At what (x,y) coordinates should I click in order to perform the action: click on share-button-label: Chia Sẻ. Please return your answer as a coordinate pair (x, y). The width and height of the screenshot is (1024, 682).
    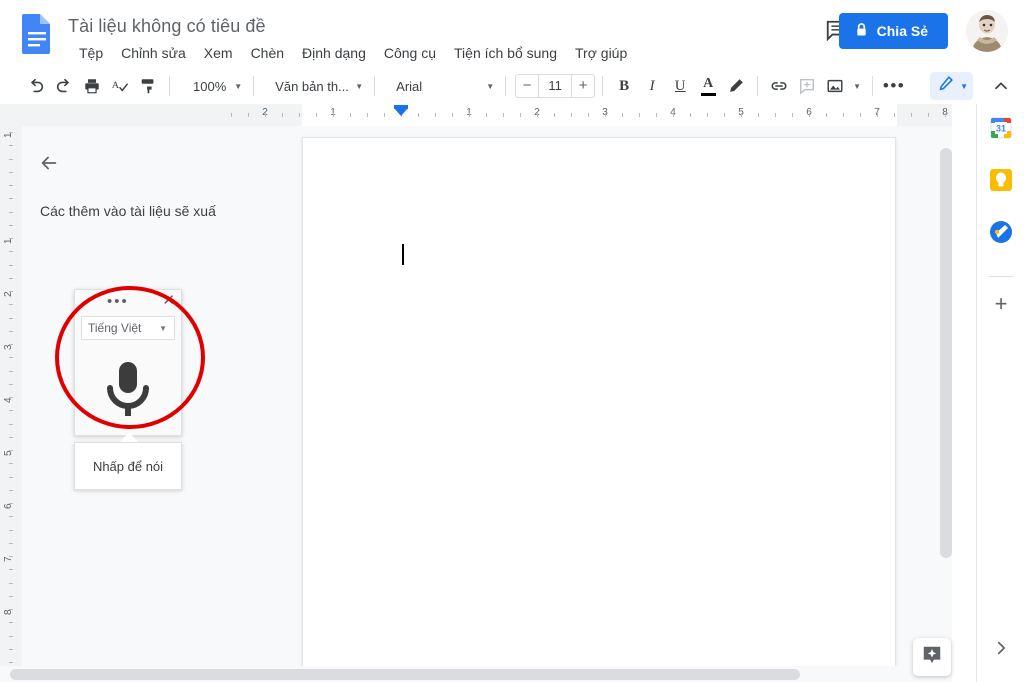
    Looking at the image, I should click on (902, 31).